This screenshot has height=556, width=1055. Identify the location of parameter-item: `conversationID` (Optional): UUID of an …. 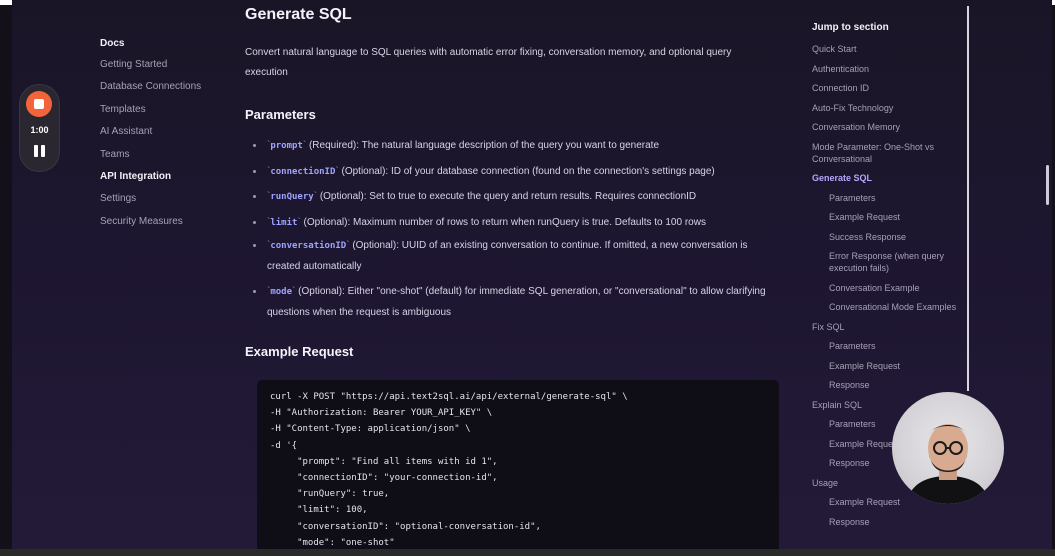
(510, 256).